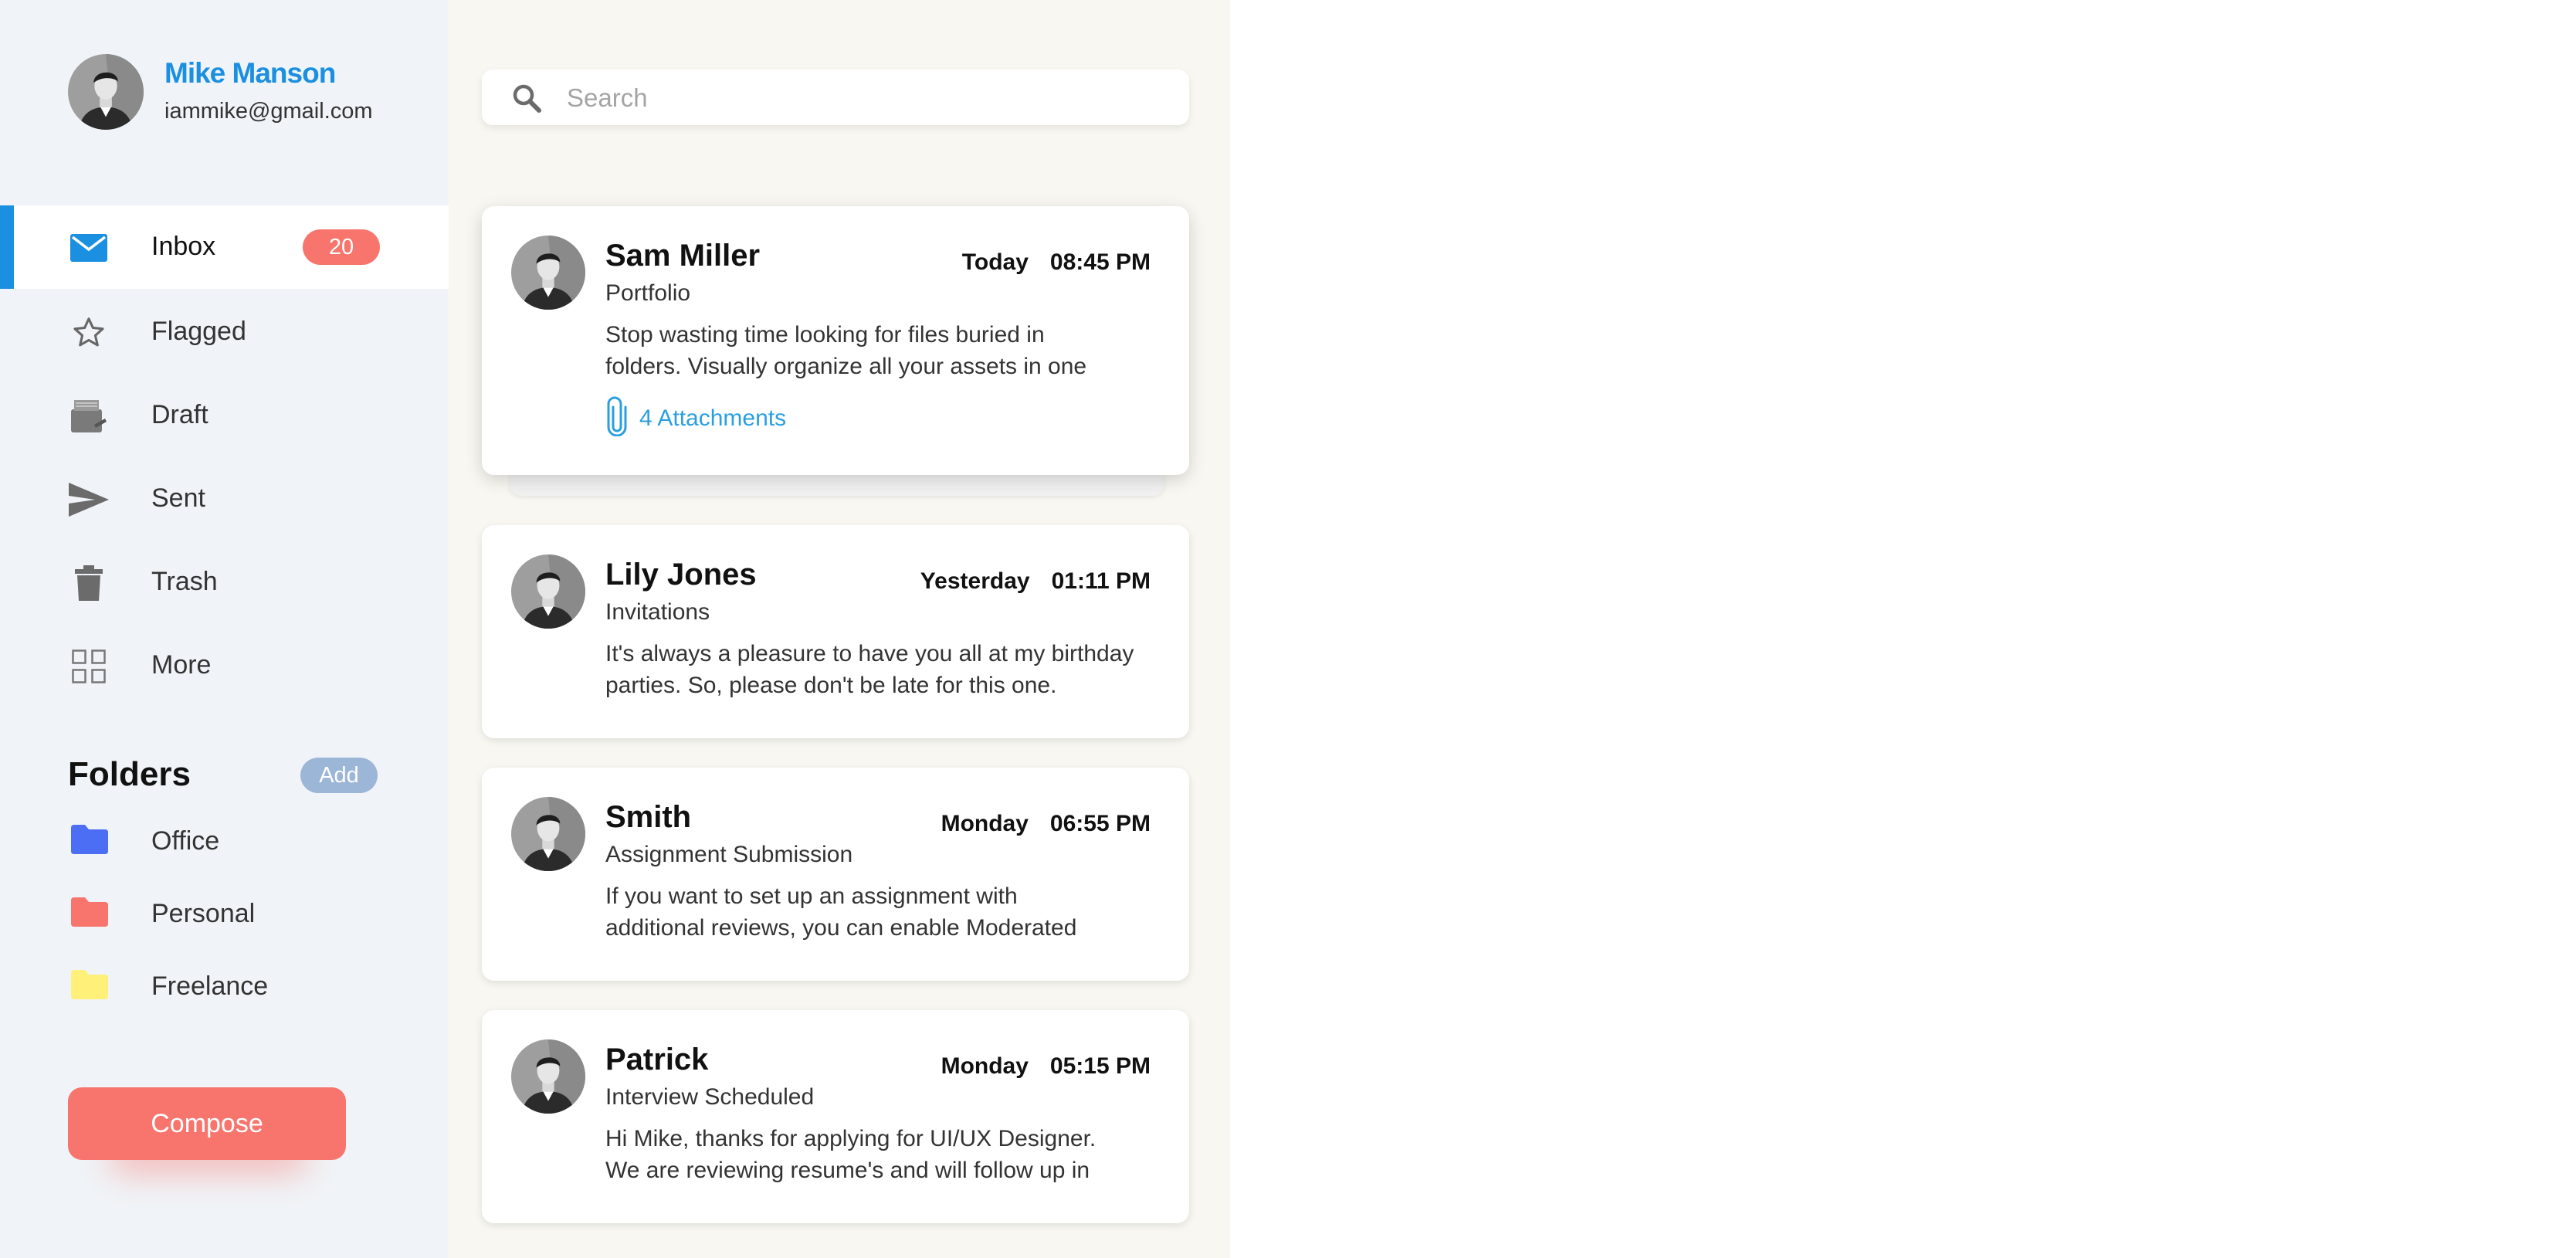  Describe the element at coordinates (250, 73) in the screenshot. I see `profile-name: Mike Manson` at that location.